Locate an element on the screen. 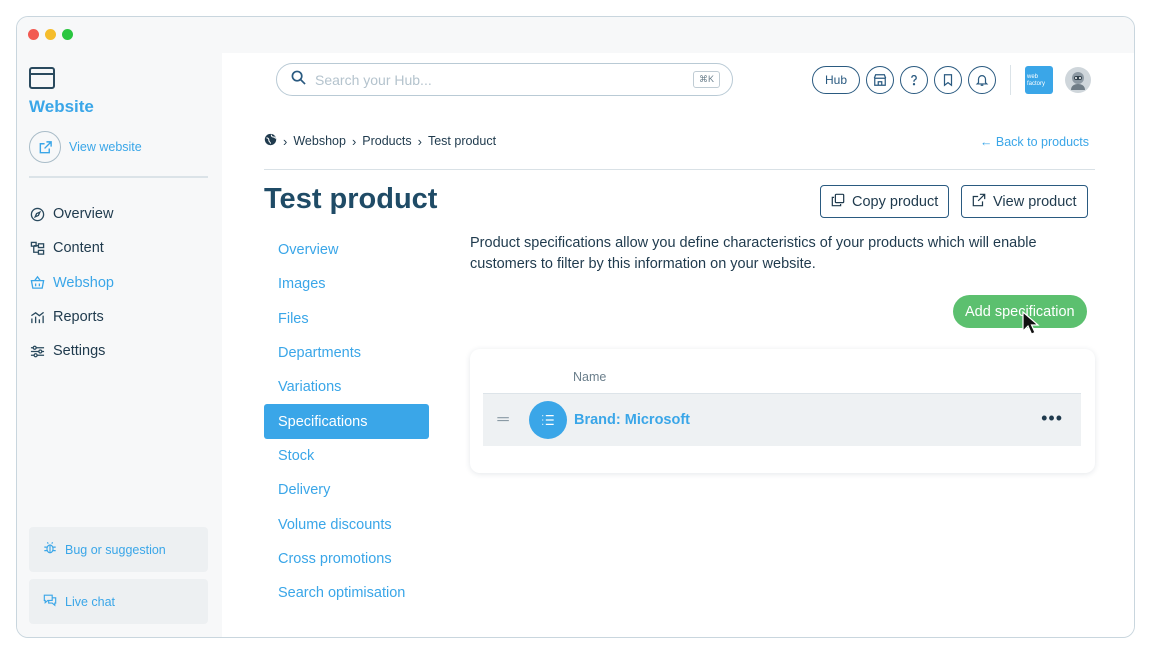 The height and width of the screenshot is (653, 1150). subnav-search-optimisation: Search optimisation is located at coordinates (346, 593).